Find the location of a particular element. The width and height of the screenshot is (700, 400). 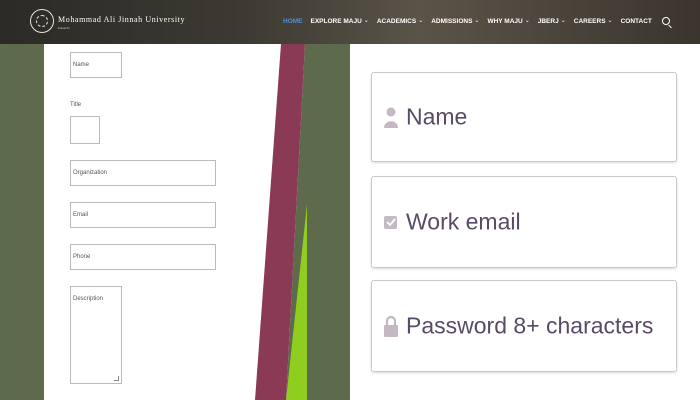

phone-field: Phone is located at coordinates (143, 257).